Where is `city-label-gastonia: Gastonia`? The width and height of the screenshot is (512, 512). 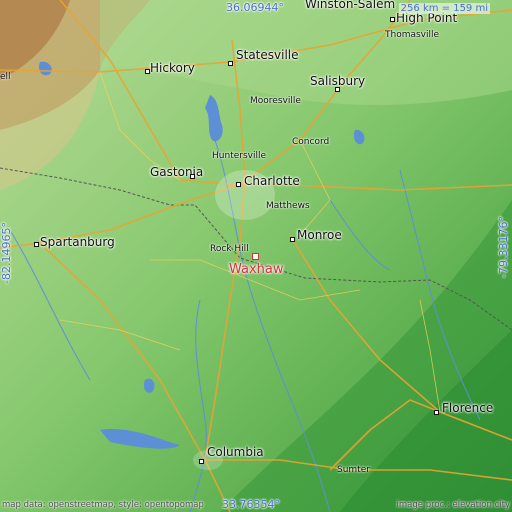 city-label-gastonia: Gastonia is located at coordinates (177, 172).